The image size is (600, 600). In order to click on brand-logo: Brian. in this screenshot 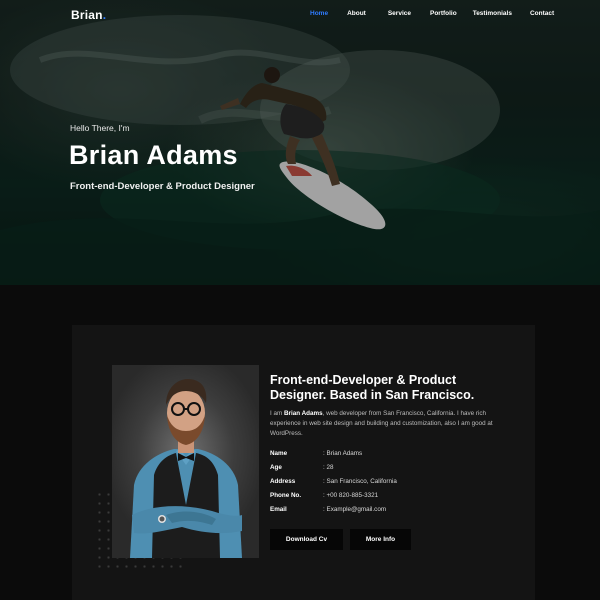, I will do `click(88, 15)`.